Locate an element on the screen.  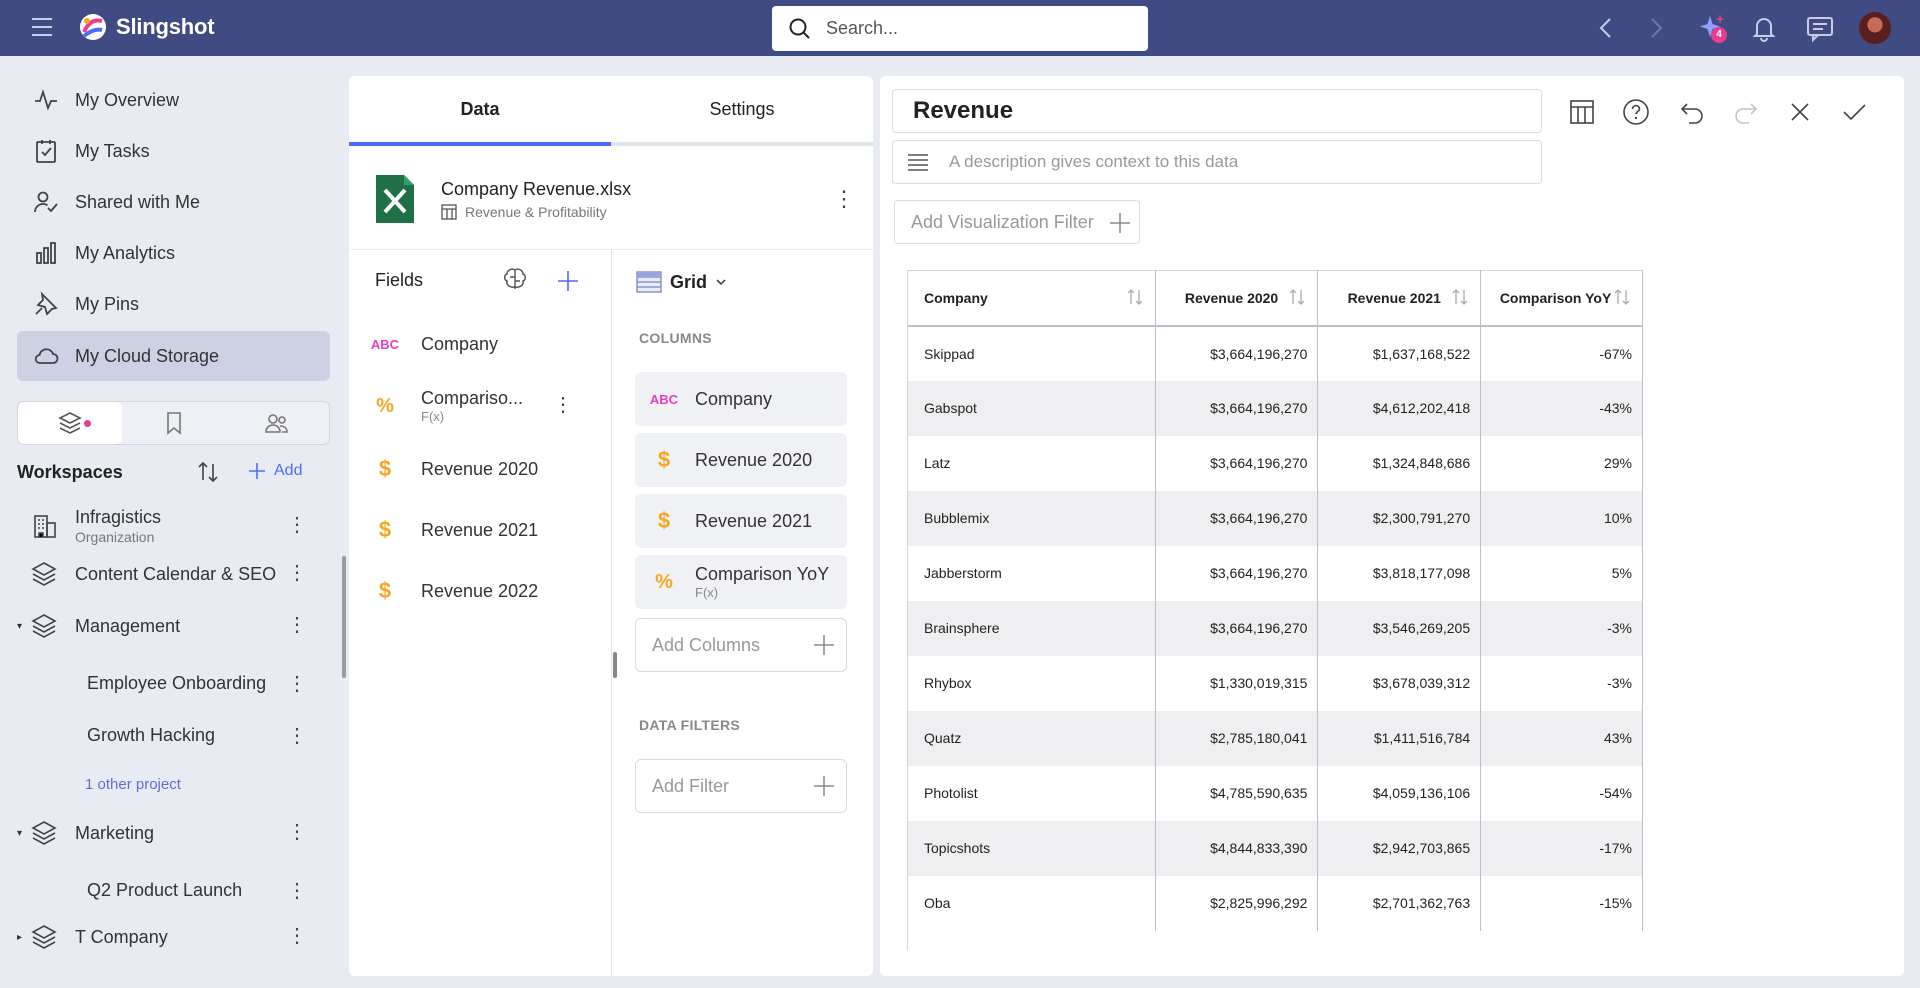
project-growth-hacking: Growth Hacking is located at coordinates (151, 735).